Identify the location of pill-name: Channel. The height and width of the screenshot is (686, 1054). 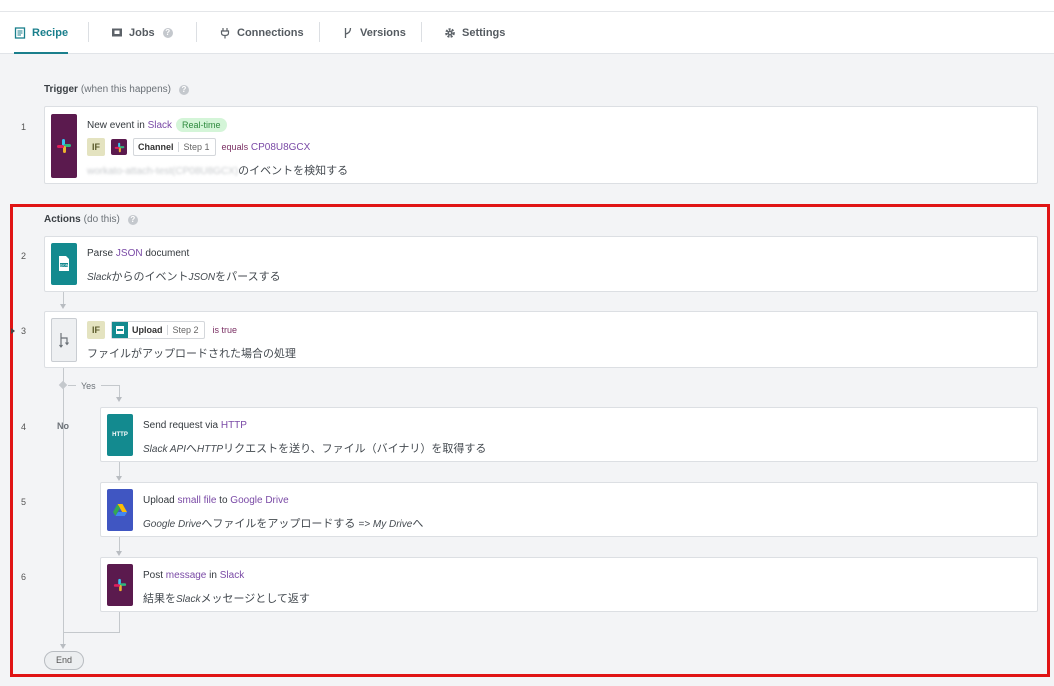
(156, 147).